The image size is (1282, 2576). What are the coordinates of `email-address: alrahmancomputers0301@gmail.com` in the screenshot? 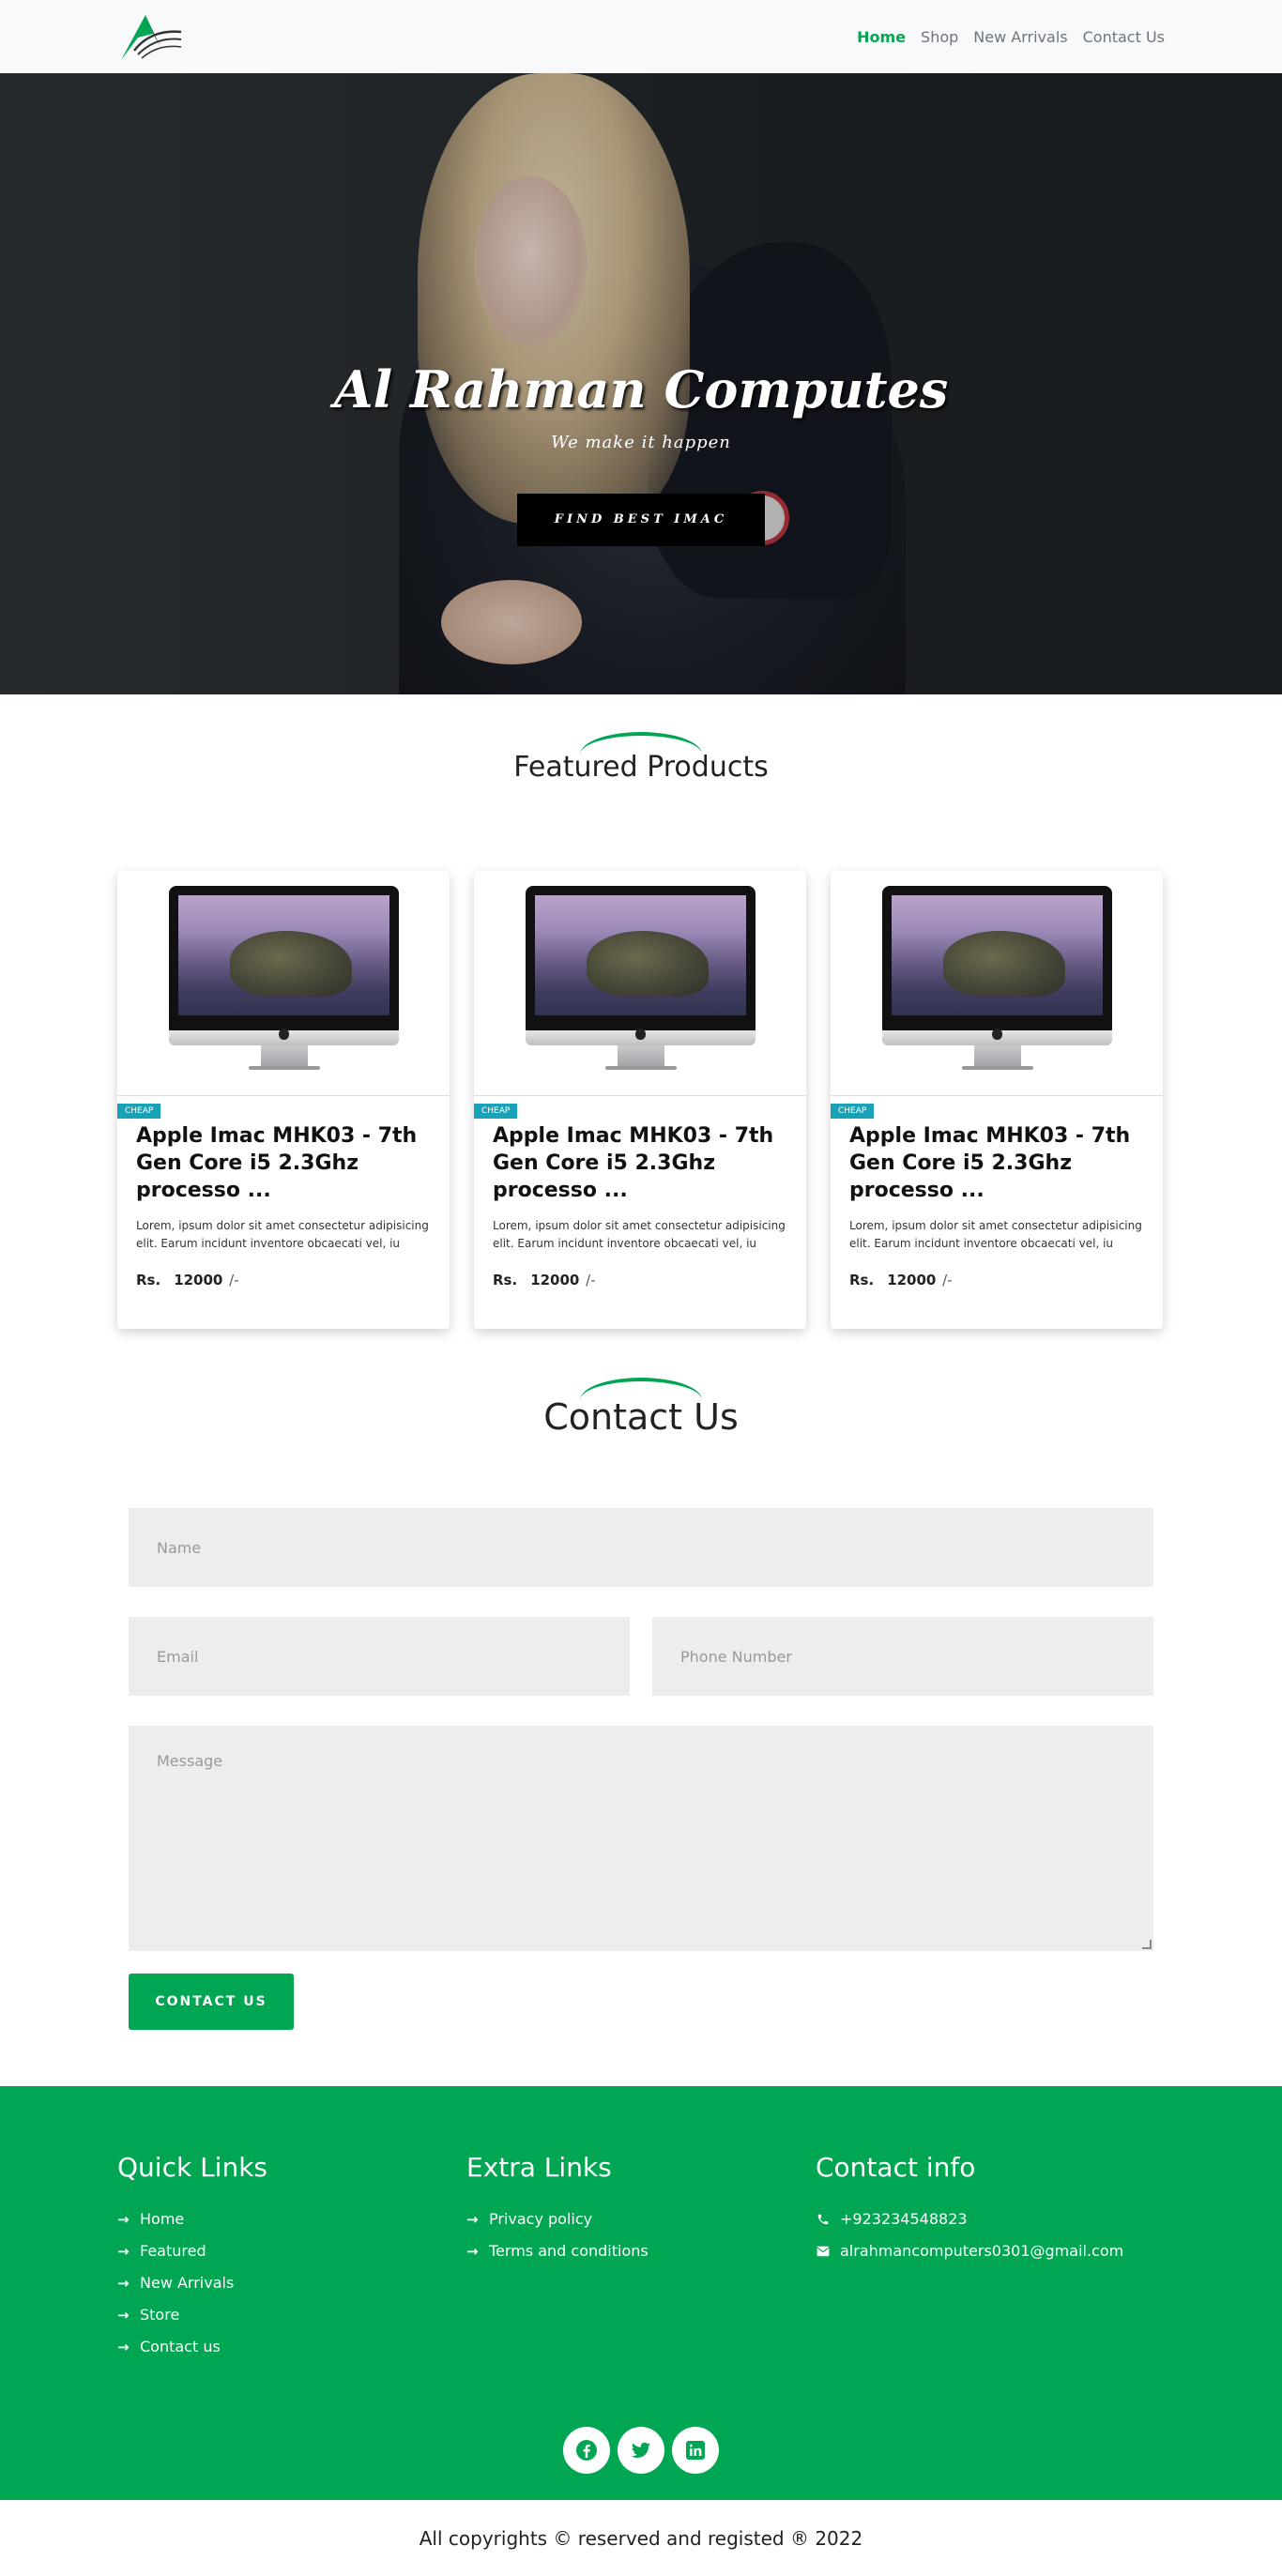 It's located at (982, 2251).